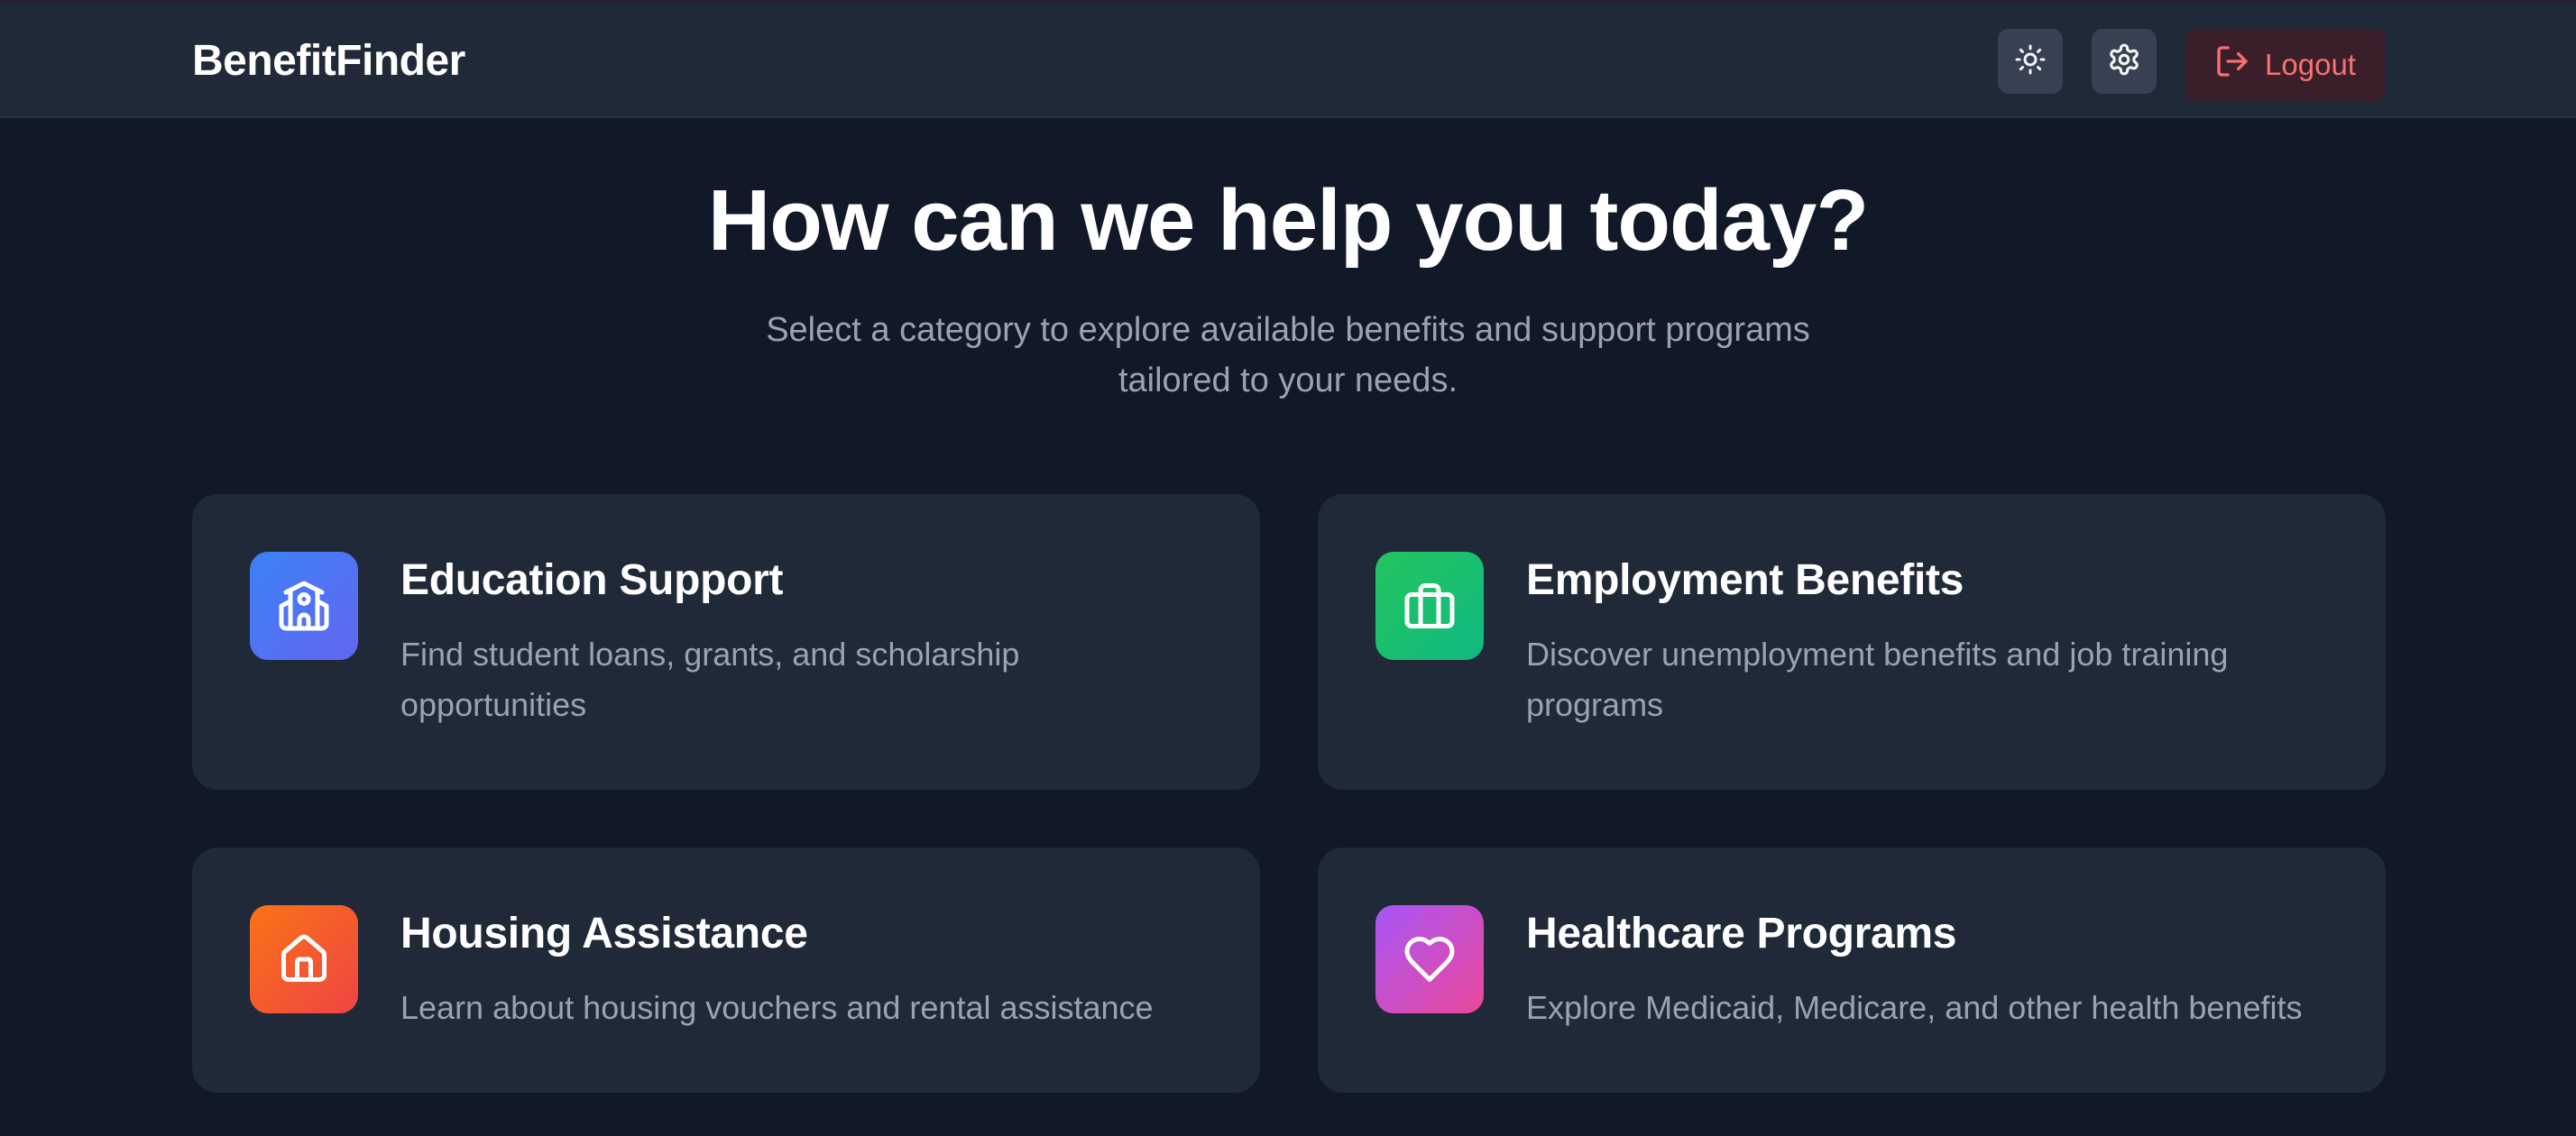 The image size is (2576, 1136). What do you see at coordinates (328, 61) in the screenshot?
I see `brand-logo: BenefitFinder` at bounding box center [328, 61].